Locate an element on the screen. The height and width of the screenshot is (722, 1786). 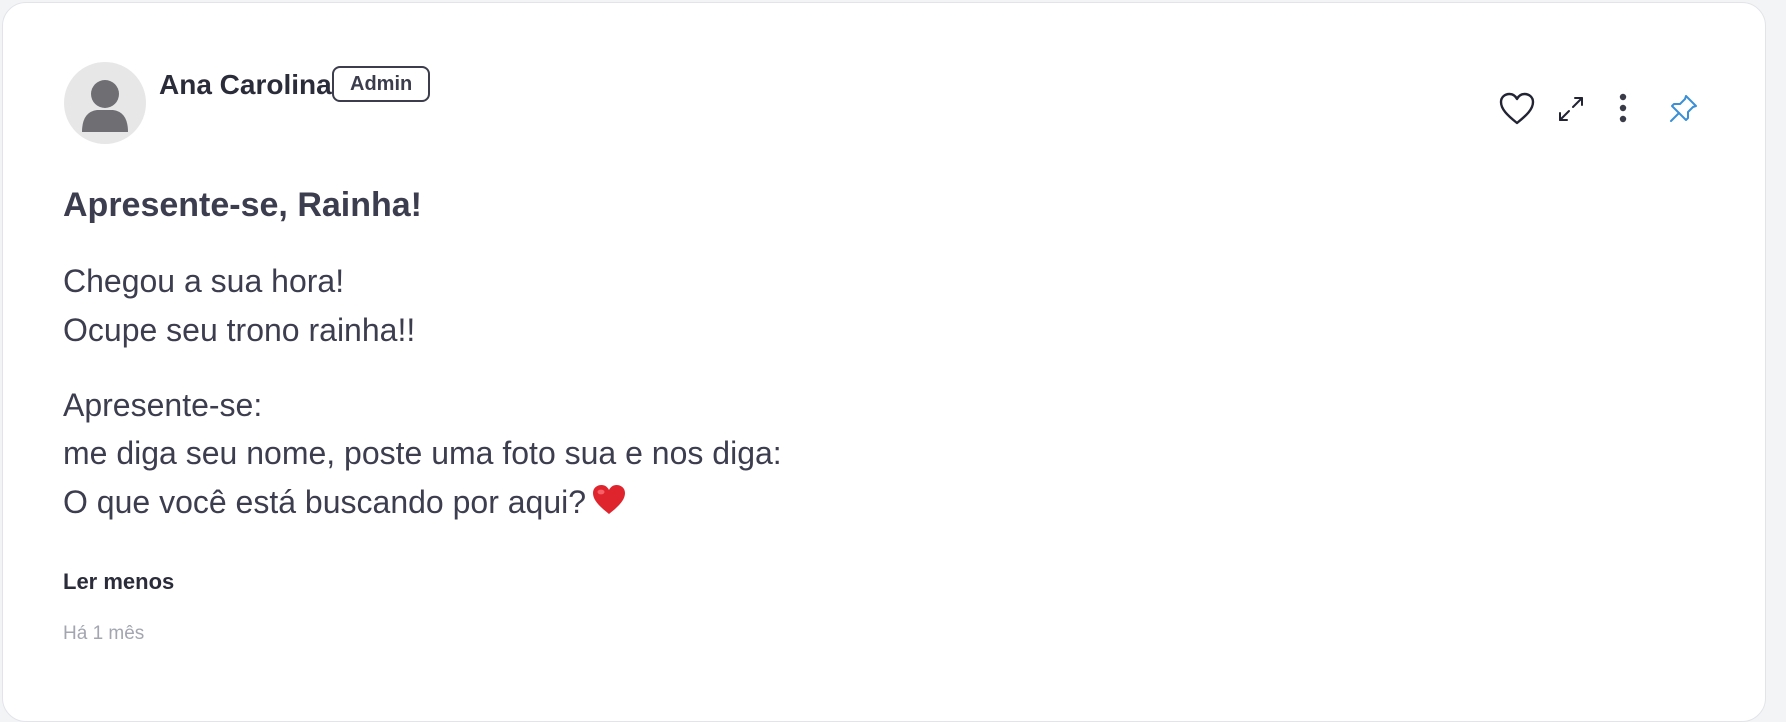
post-body-line: Chegou a sua hora! is located at coordinates (204, 281).